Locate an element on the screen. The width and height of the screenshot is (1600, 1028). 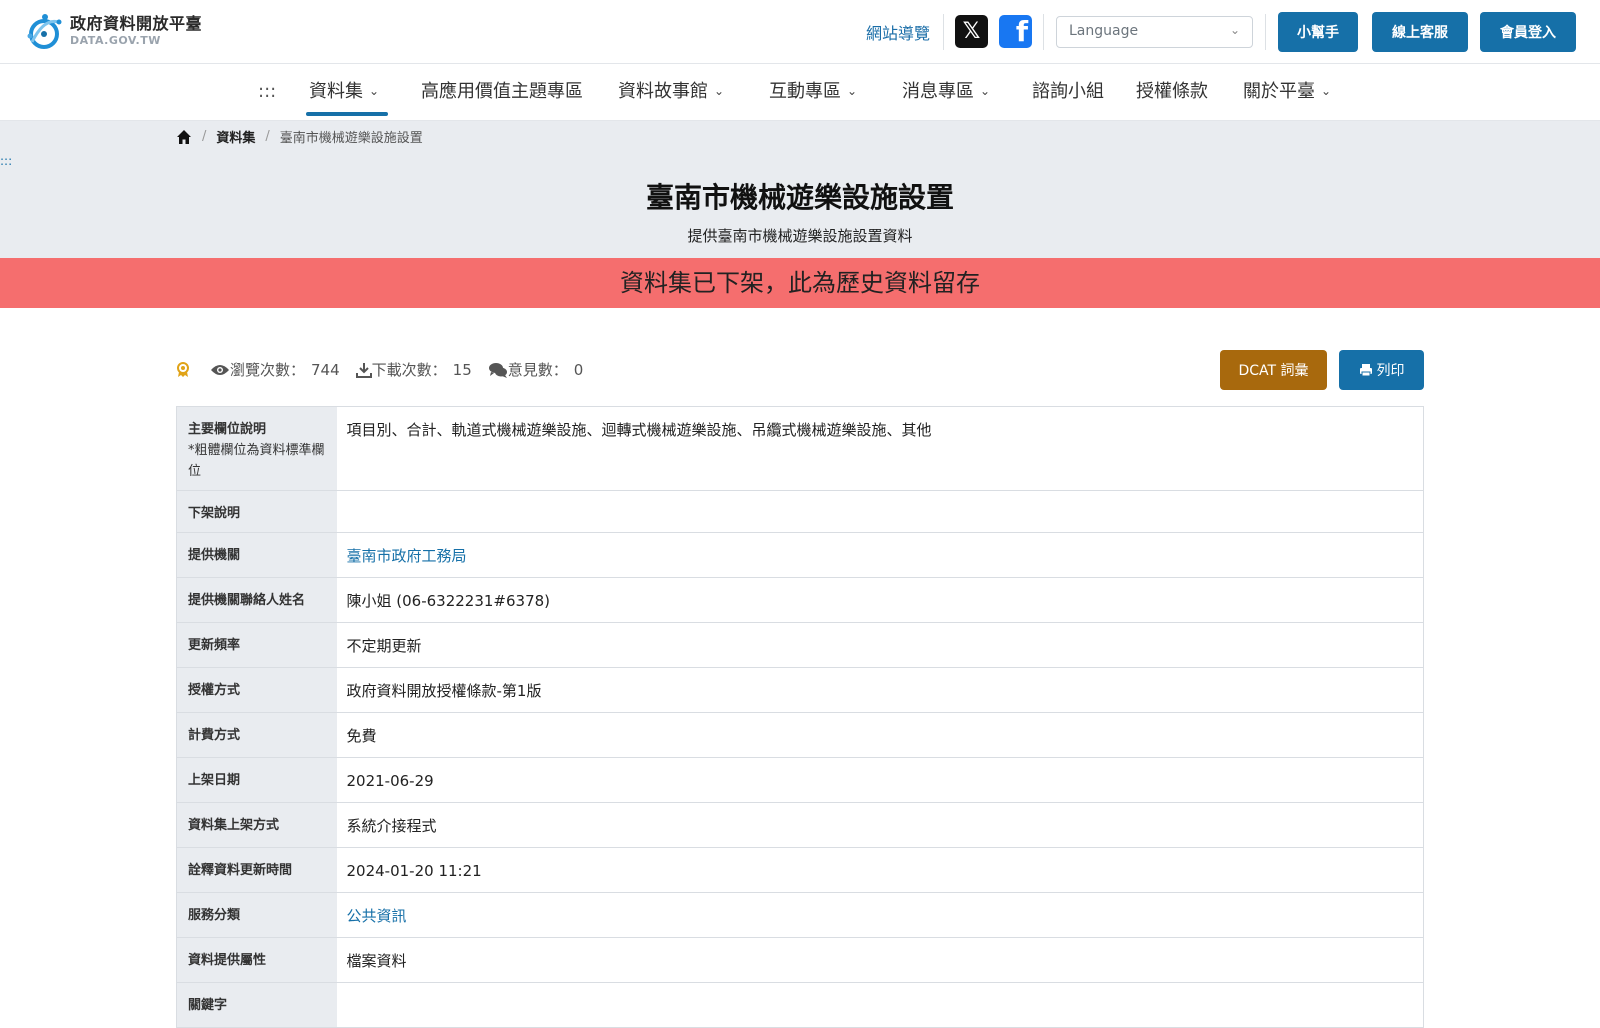
detail-key: 授權方式 is located at coordinates (256, 690).